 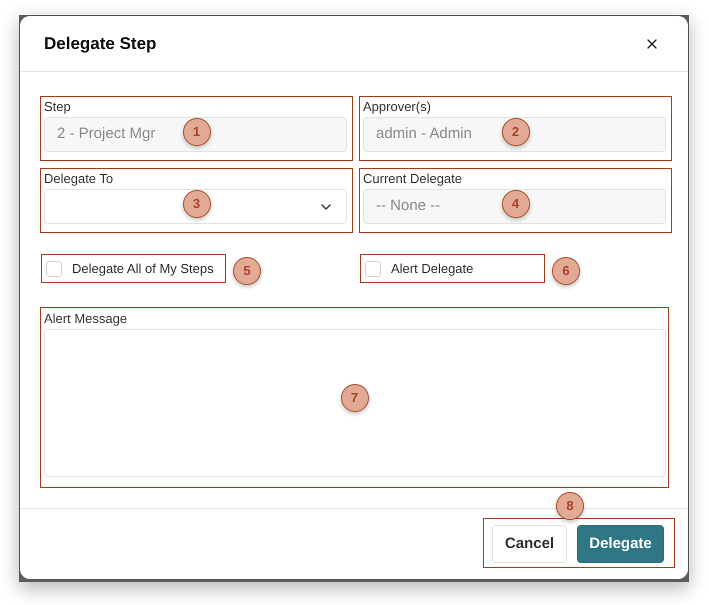 What do you see at coordinates (100, 43) in the screenshot?
I see `dialog-title: Delegate Step` at bounding box center [100, 43].